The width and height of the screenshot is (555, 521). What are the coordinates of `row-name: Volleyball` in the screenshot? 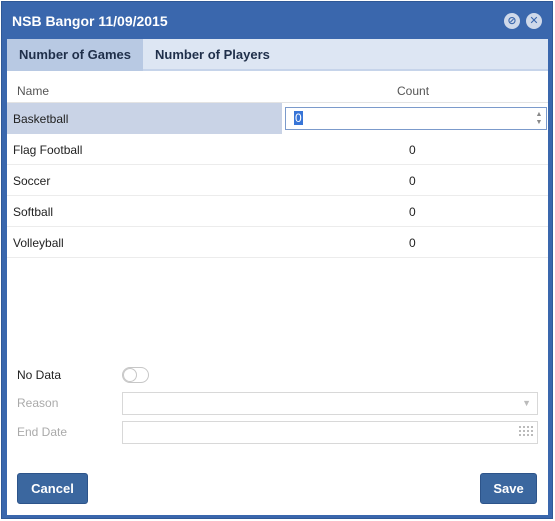 It's located at (38, 243).